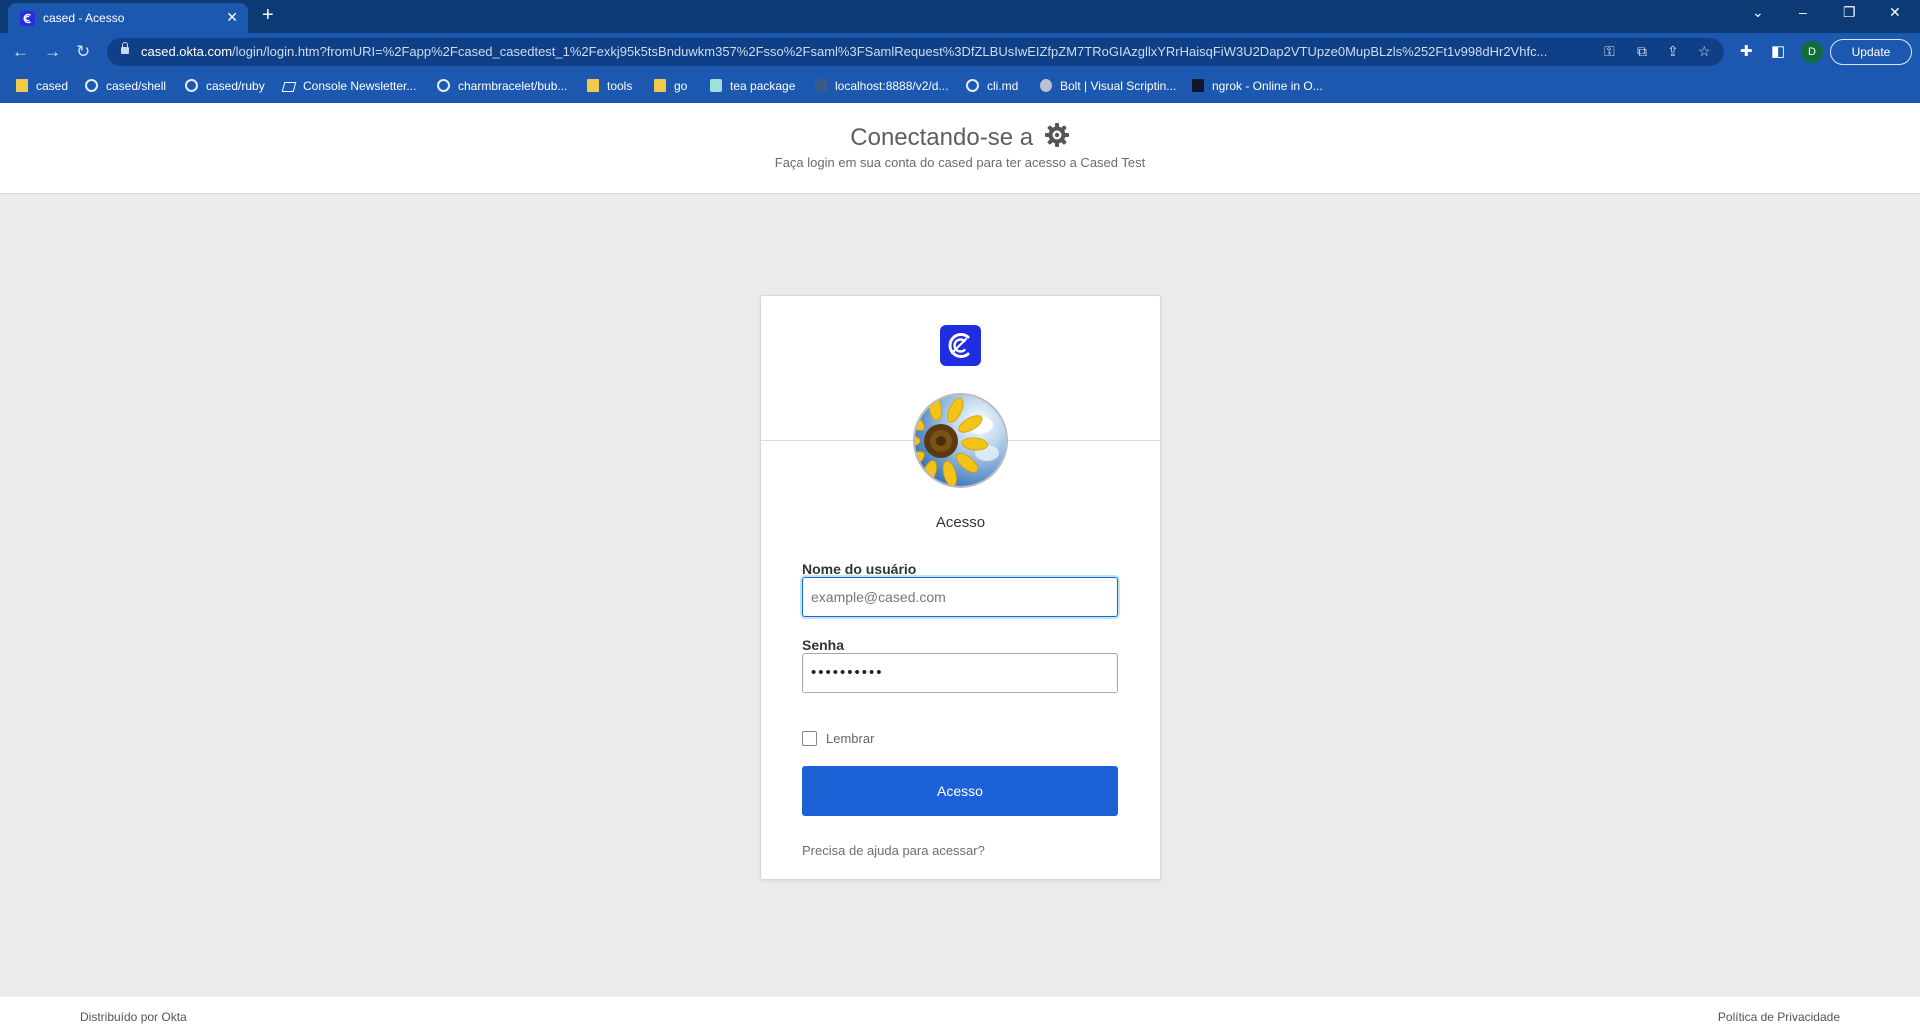 The width and height of the screenshot is (1920, 1032). Describe the element at coordinates (620, 86) in the screenshot. I see `bookmark-label: tools` at that location.